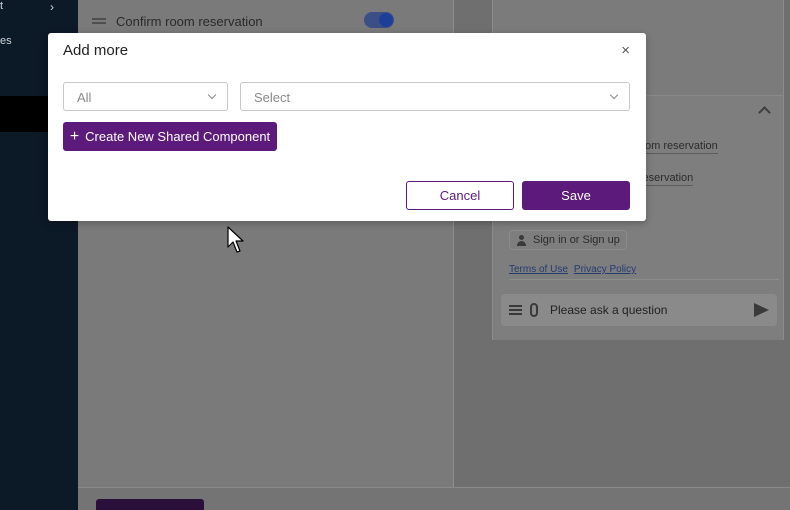  Describe the element at coordinates (515, 310) in the screenshot. I see `menu-icon` at that location.